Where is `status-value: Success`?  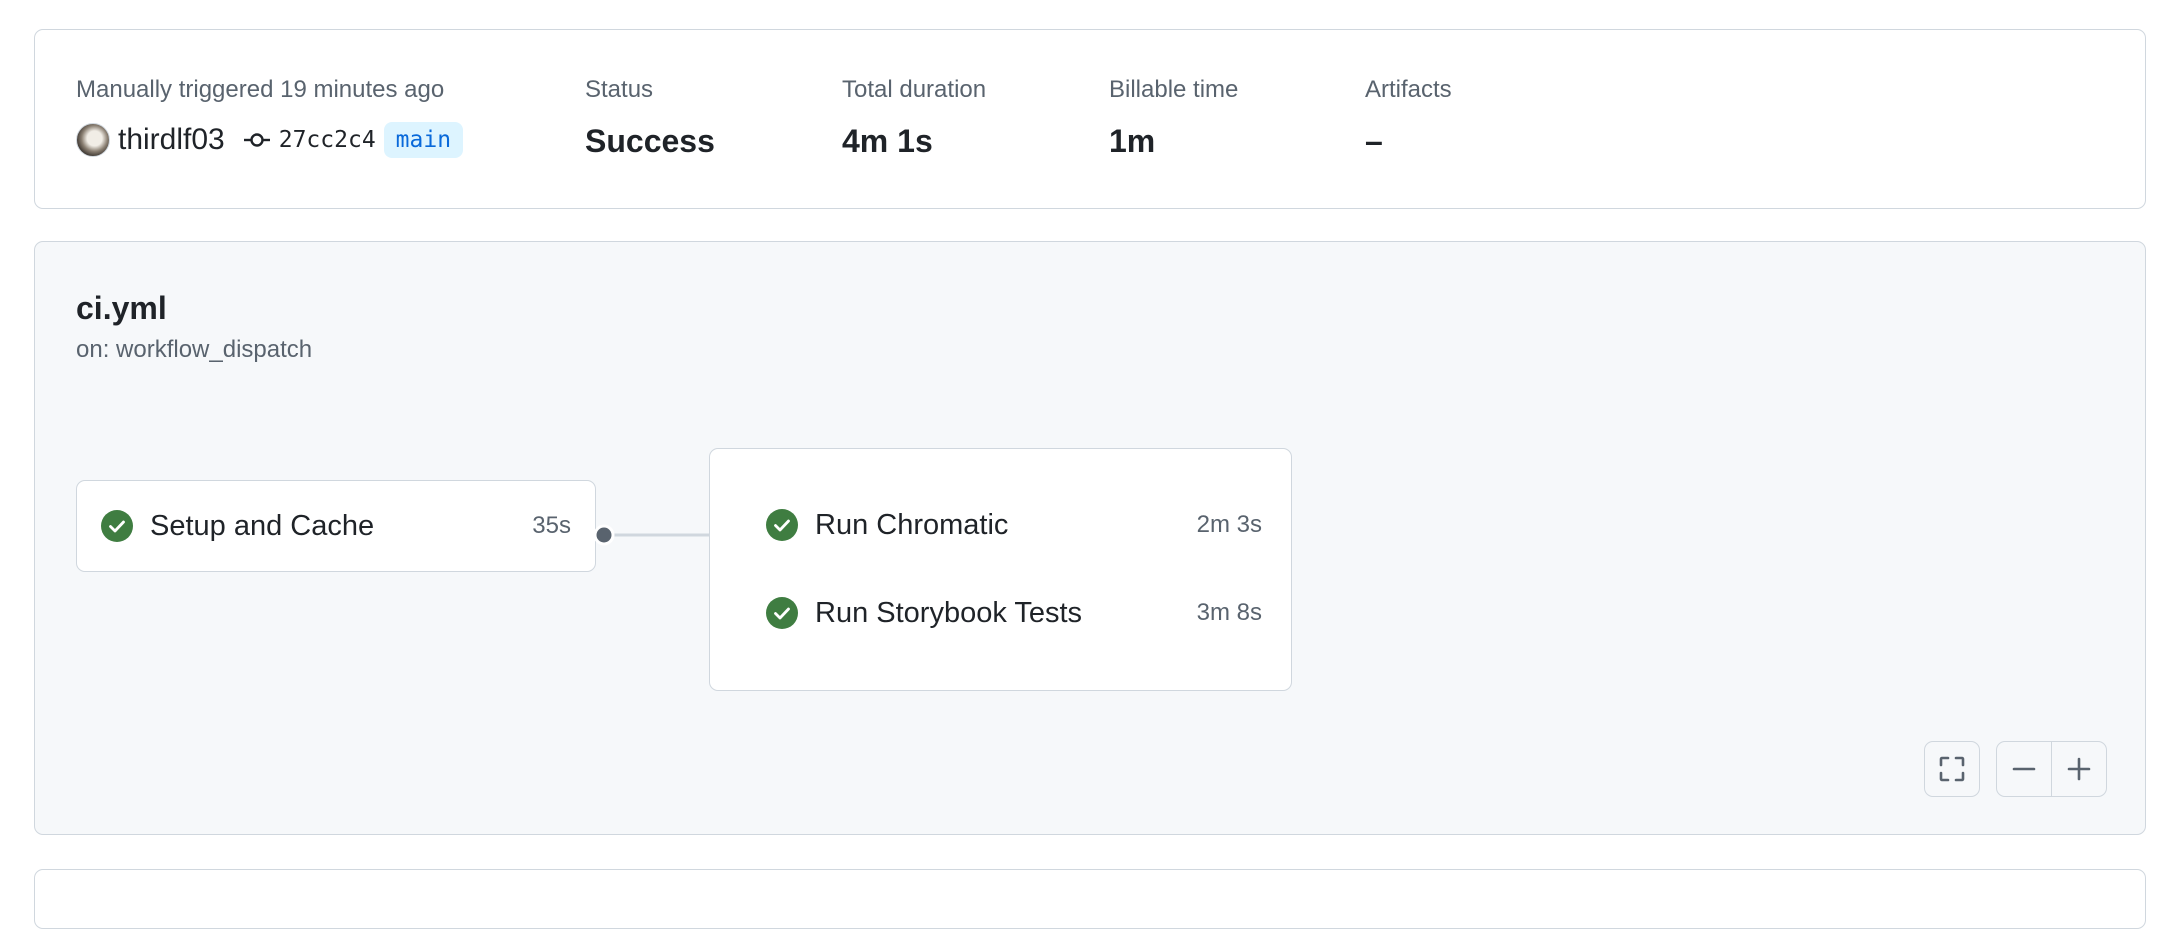
status-value: Success is located at coordinates (650, 141).